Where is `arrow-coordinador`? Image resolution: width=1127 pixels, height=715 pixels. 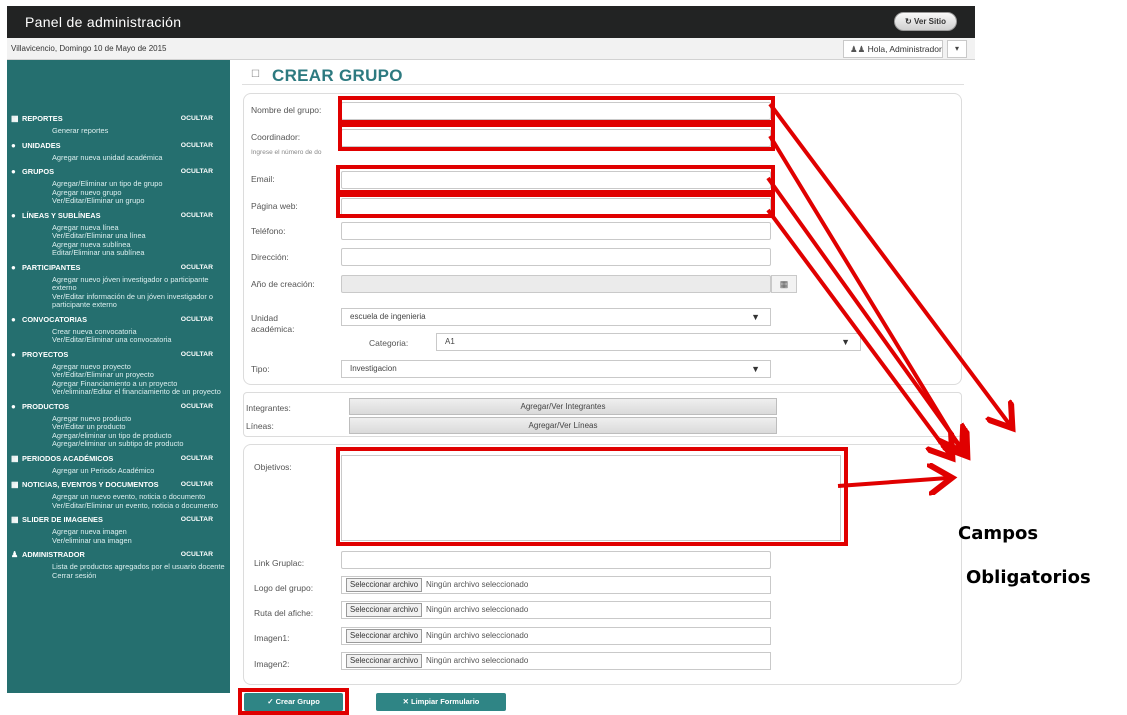 arrow-coordinador is located at coordinates (864, 291).